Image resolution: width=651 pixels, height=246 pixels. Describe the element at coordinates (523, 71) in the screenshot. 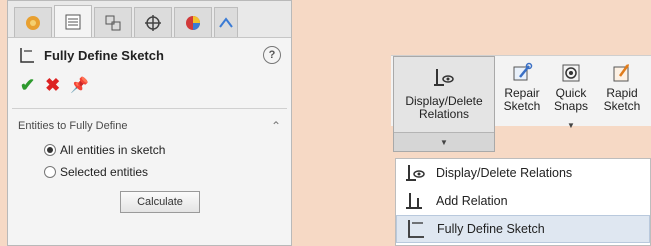

I see `repair-sketch-icon` at that location.